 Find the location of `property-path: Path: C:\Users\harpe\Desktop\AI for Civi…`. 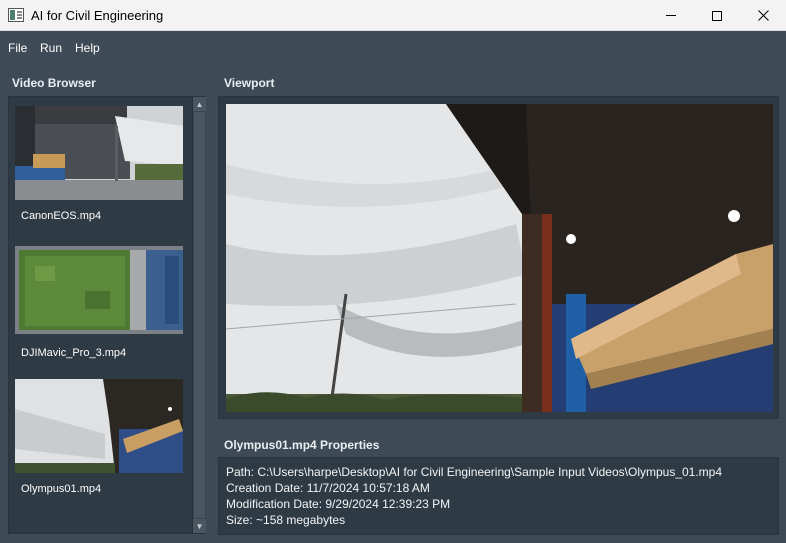

property-path: Path: C:\Users\harpe\Desktop\AI for Civi… is located at coordinates (474, 472).